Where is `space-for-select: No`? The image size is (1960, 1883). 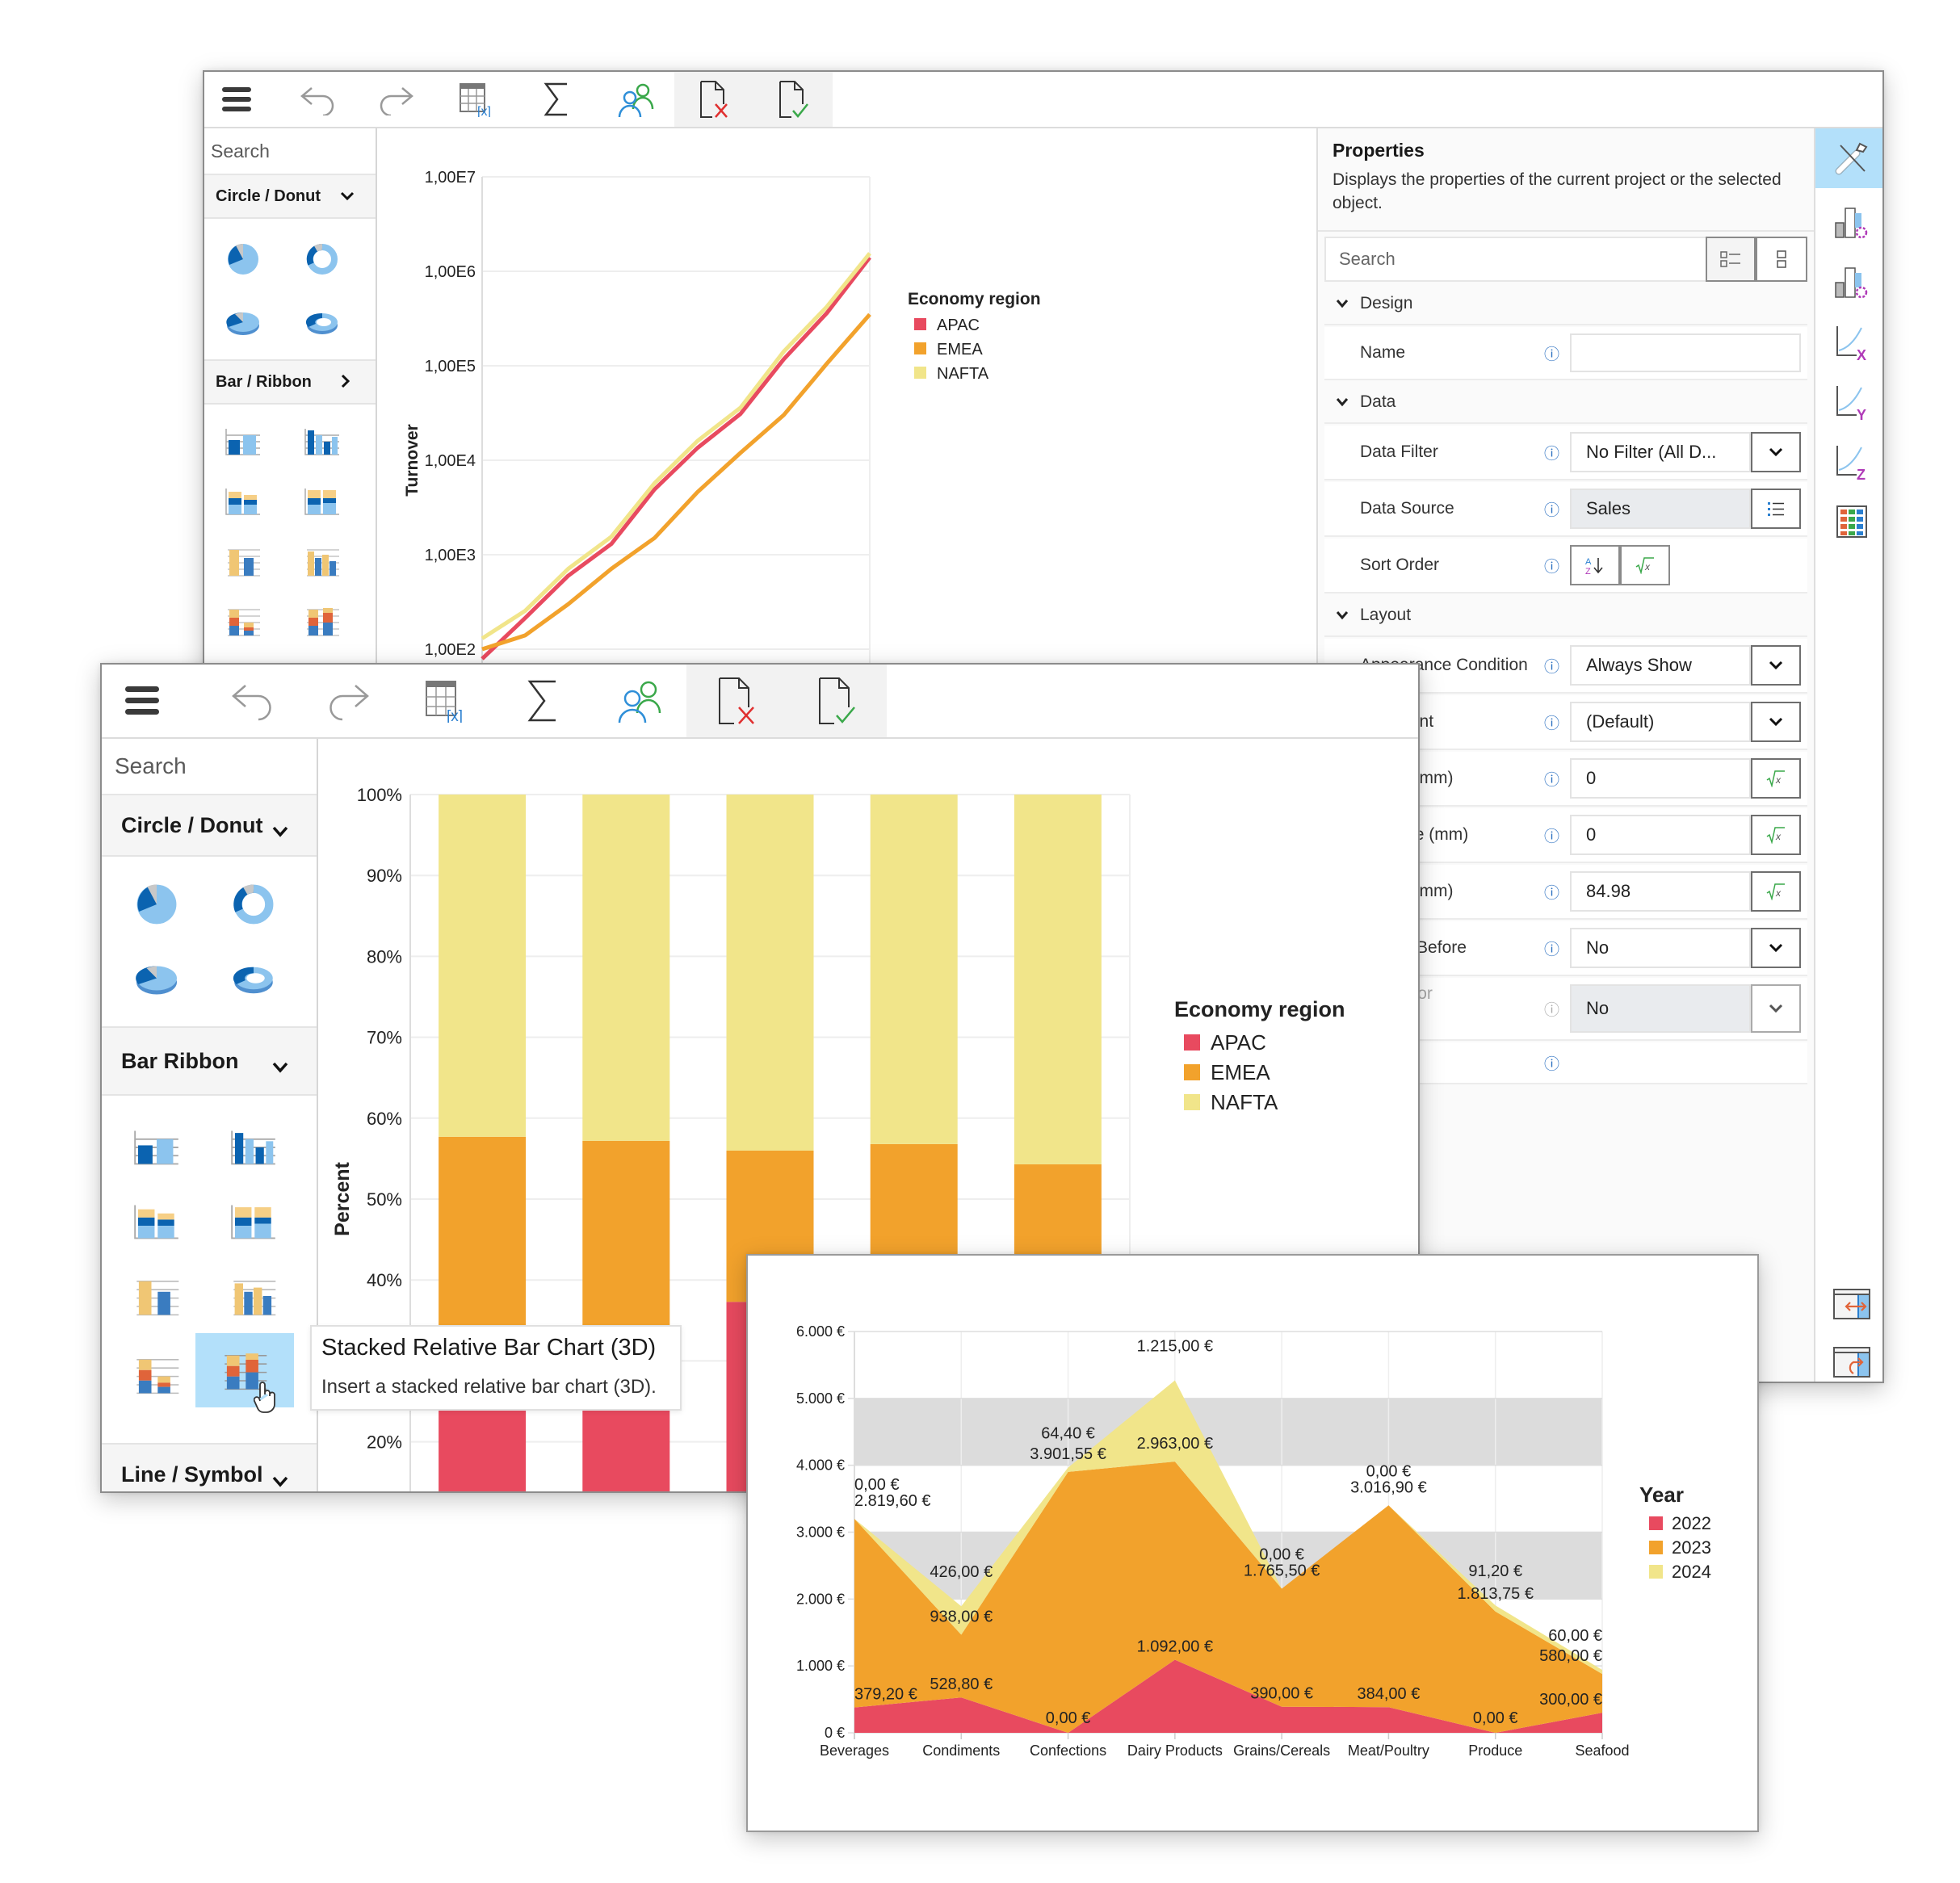 space-for-select: No is located at coordinates (1660, 1008).